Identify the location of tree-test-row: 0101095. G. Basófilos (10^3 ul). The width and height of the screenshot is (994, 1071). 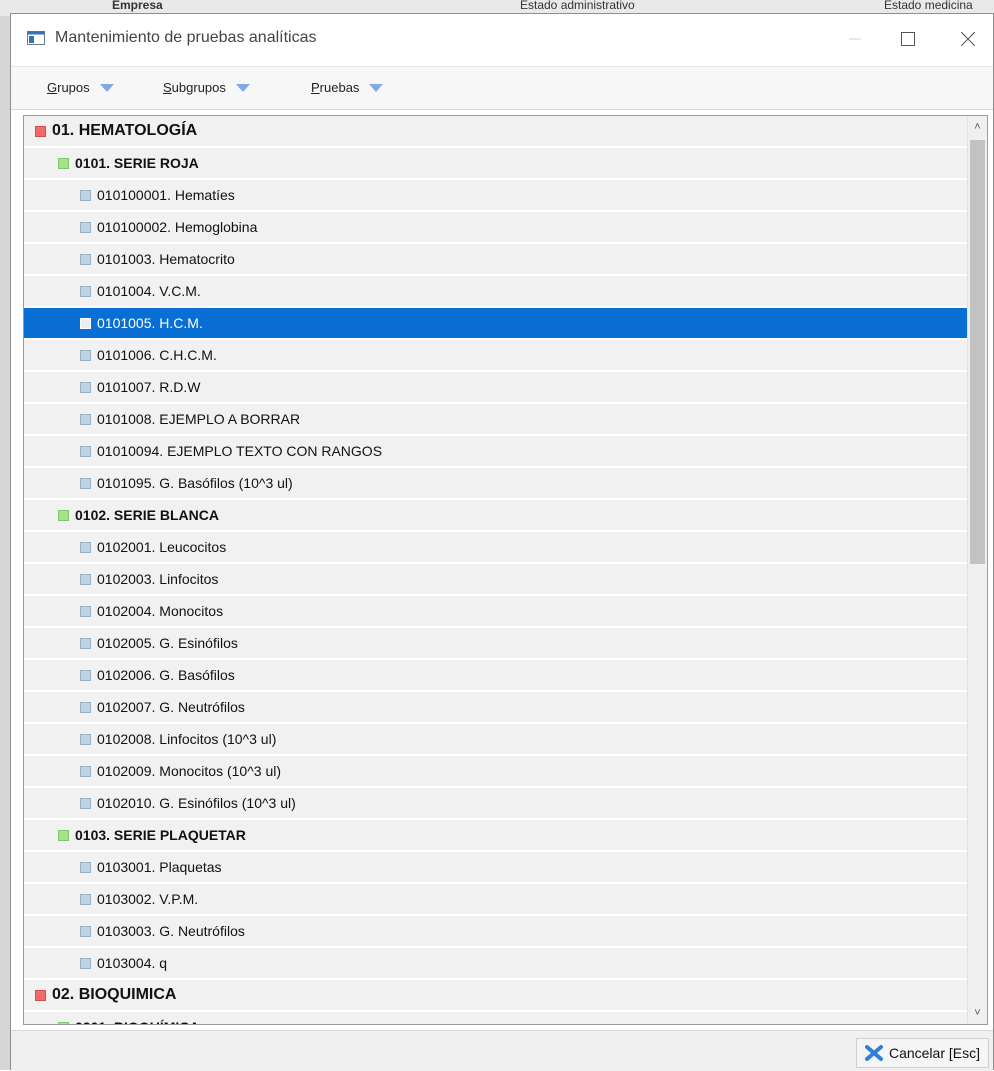
(496, 483).